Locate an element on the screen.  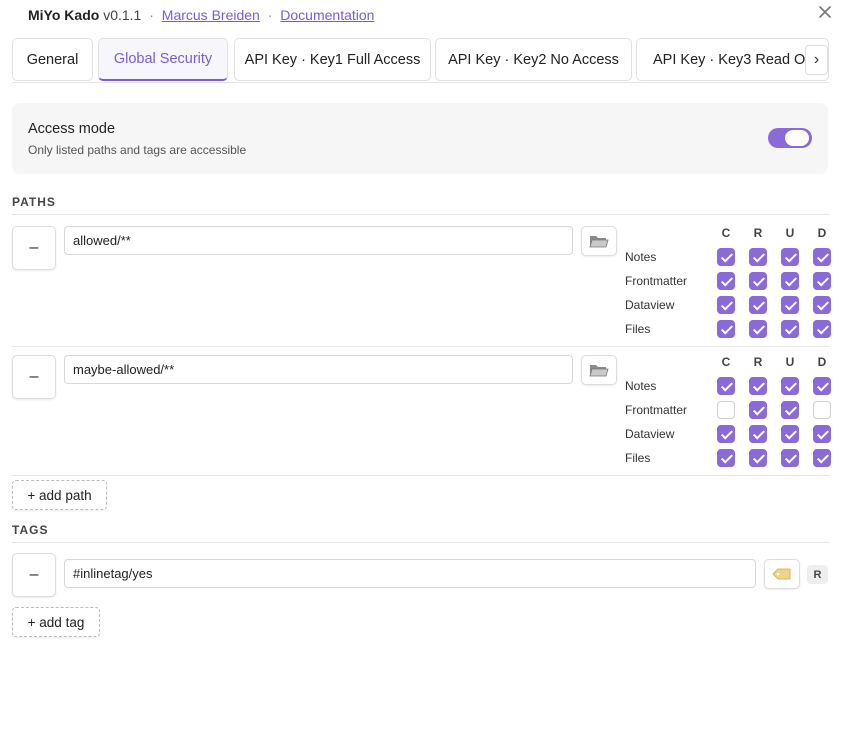
close-icon is located at coordinates (825, 13).